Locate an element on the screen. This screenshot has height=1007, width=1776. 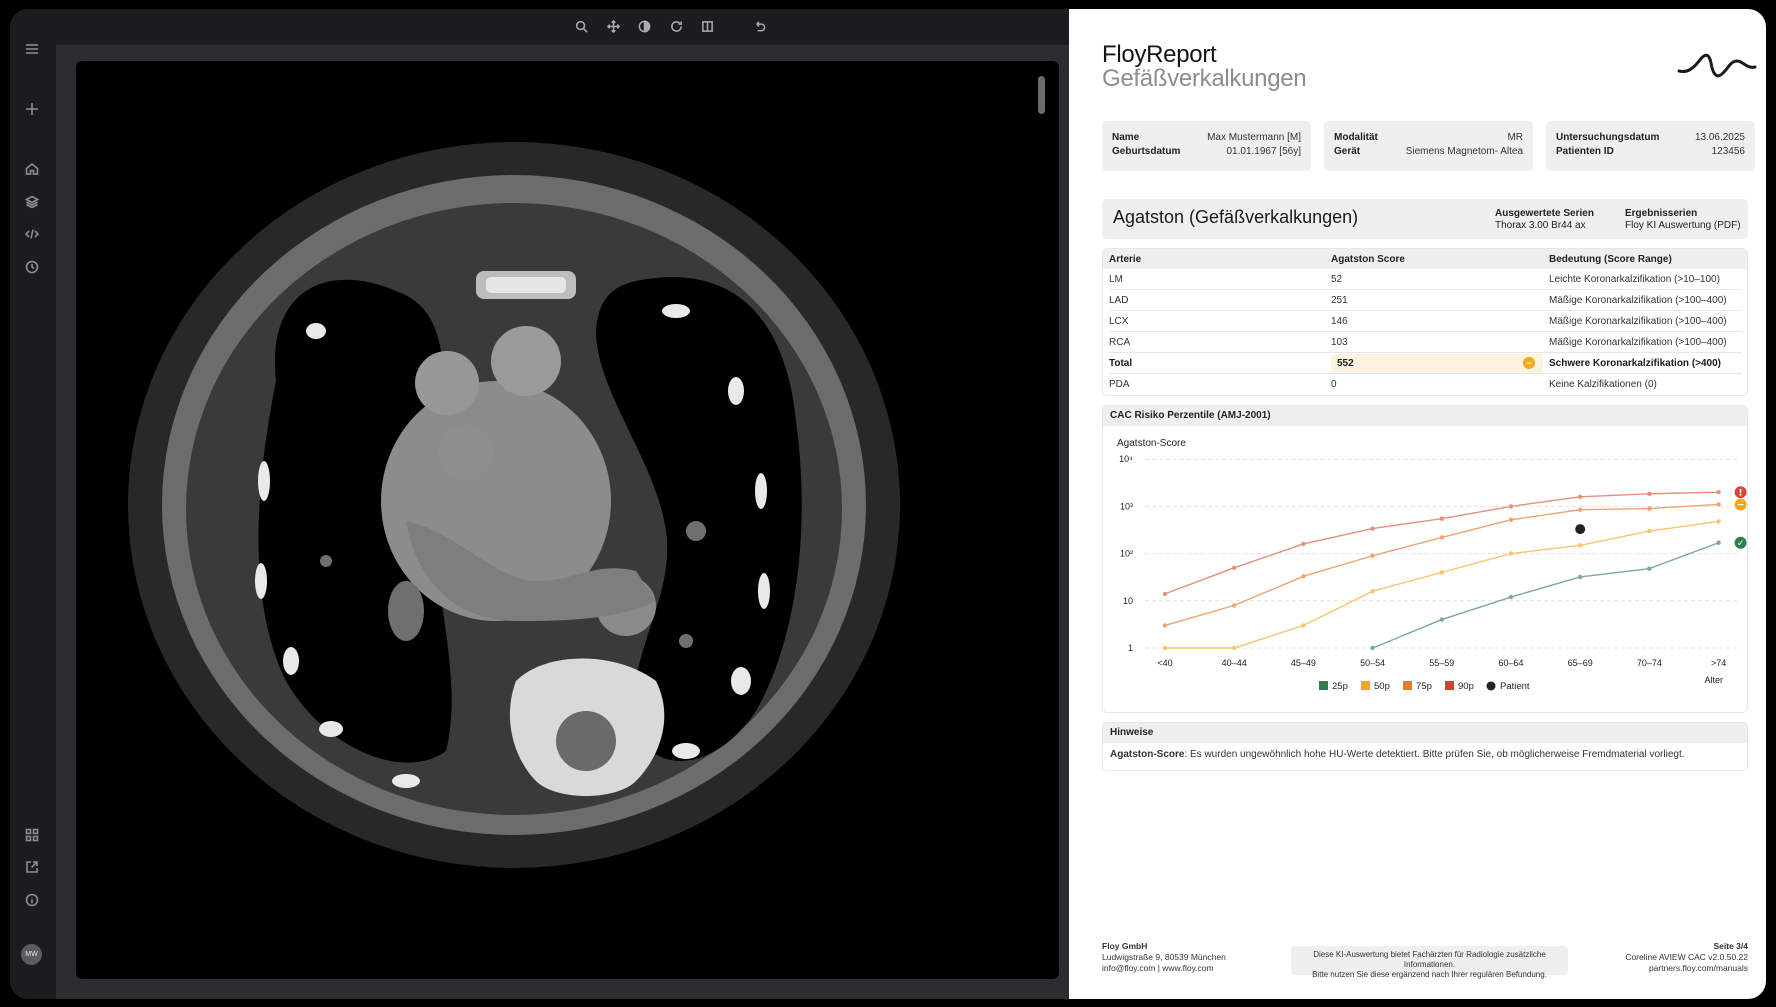
legend-label: 75p is located at coordinates (1424, 686).